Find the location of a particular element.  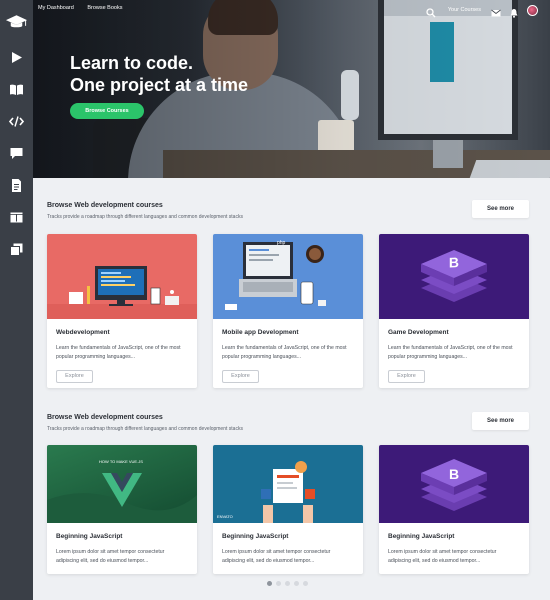

course-thumbnail-mobile: php is located at coordinates (288, 276).